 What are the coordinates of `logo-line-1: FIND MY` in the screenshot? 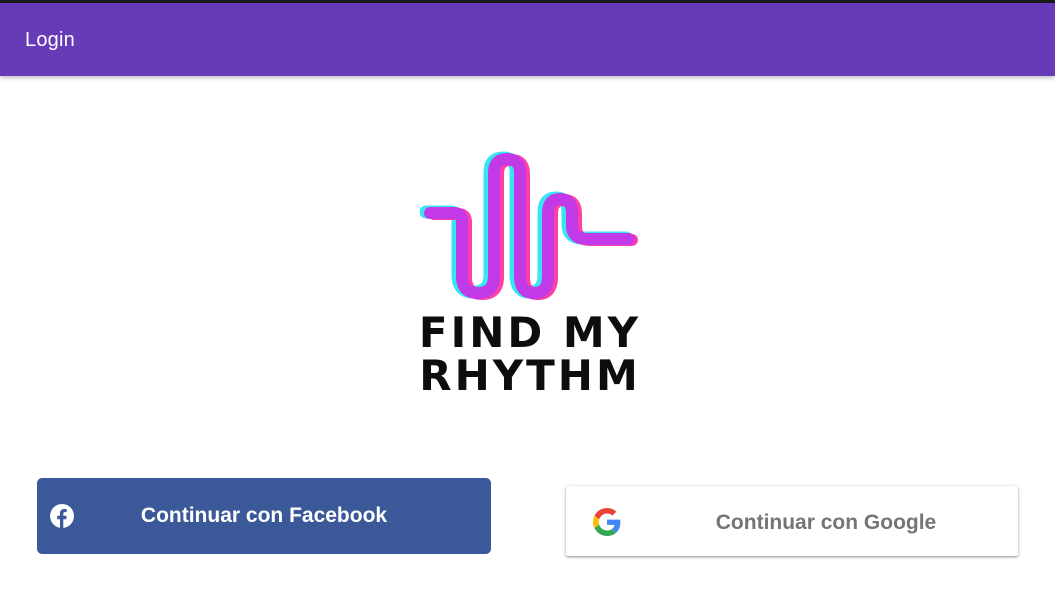 It's located at (530, 332).